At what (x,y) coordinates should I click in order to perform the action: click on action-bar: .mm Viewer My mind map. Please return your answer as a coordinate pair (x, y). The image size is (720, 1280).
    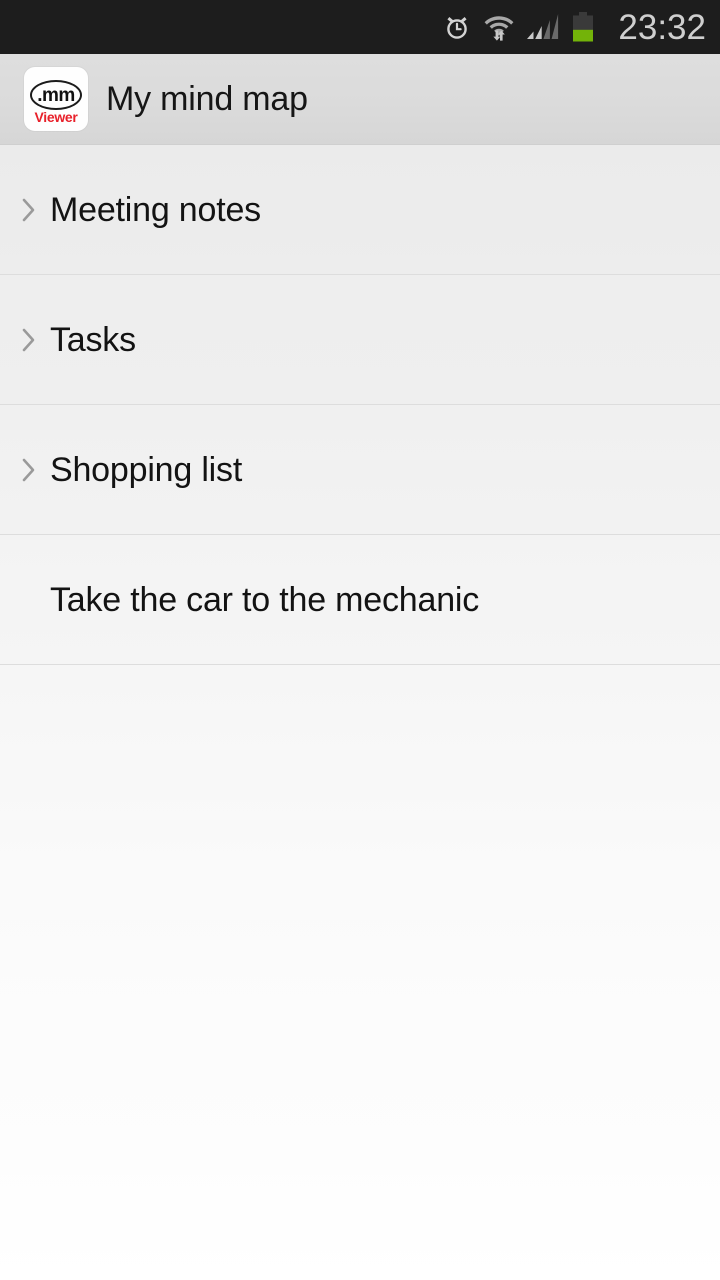
    Looking at the image, I should click on (360, 99).